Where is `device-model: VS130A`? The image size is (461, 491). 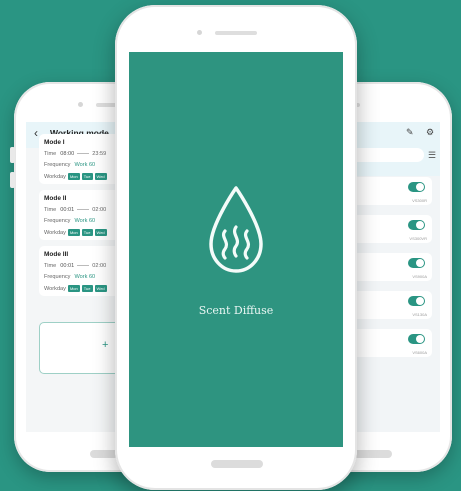 device-model: VS130A is located at coordinates (419, 314).